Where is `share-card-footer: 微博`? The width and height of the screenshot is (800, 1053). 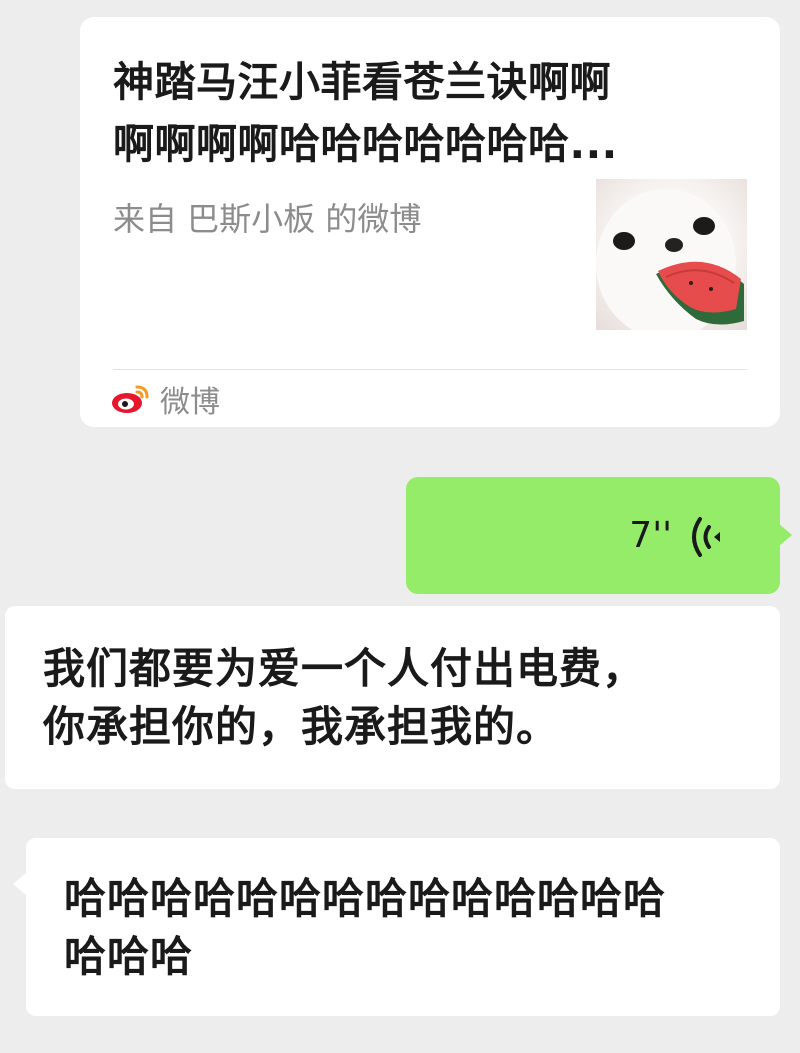
share-card-footer: 微博 is located at coordinates (165, 399).